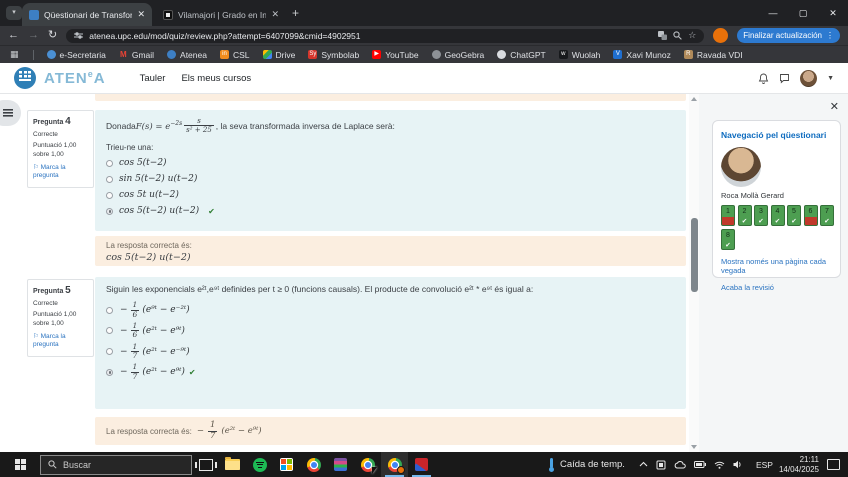 The height and width of the screenshot is (477, 848). I want to click on question-nav-button-8: 8, so click(728, 239).